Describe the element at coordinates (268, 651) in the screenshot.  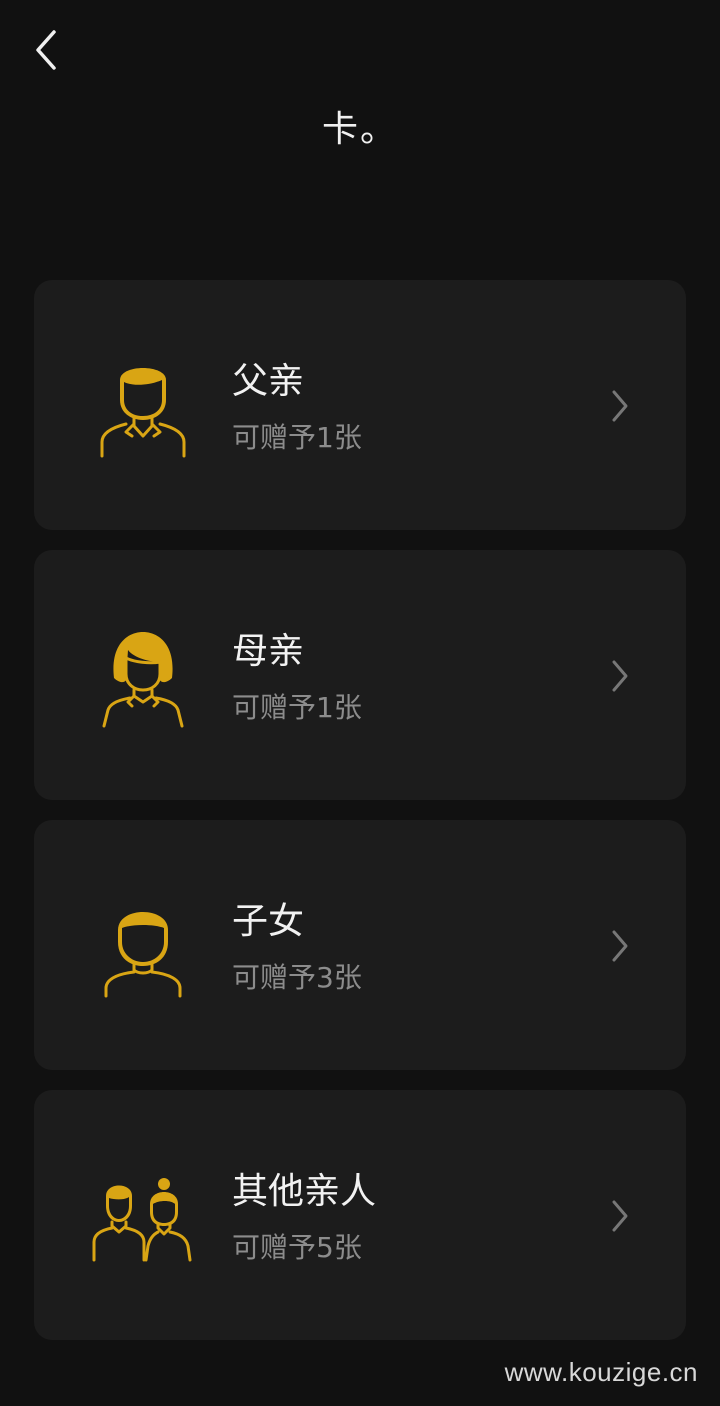
I see `recipient-name: 母亲` at that location.